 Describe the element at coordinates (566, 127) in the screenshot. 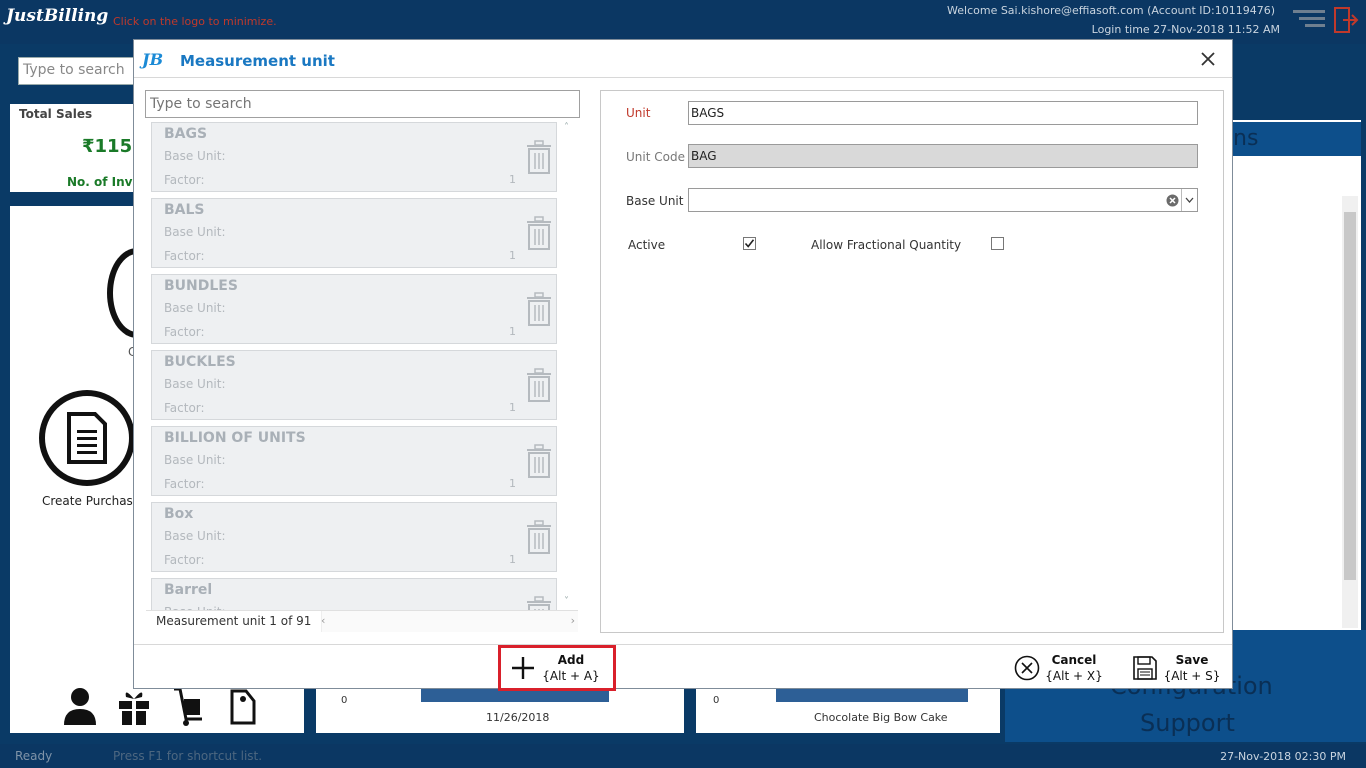

I see `scroll-up-arrow-icon: ˄` at that location.